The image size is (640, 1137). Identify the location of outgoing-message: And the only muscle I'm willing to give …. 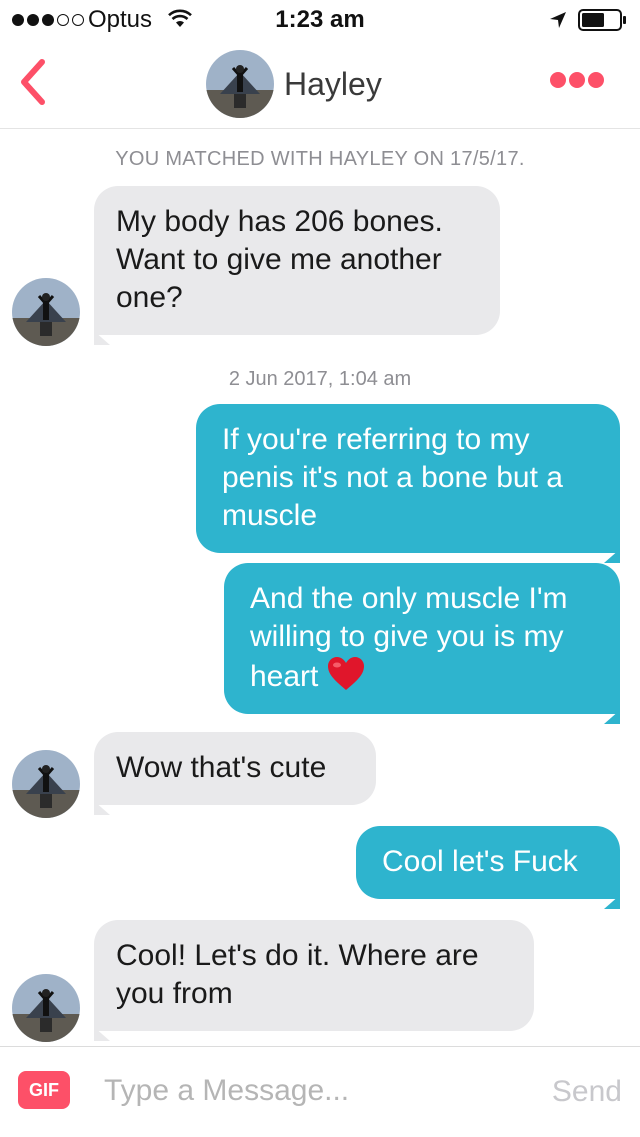
(422, 643).